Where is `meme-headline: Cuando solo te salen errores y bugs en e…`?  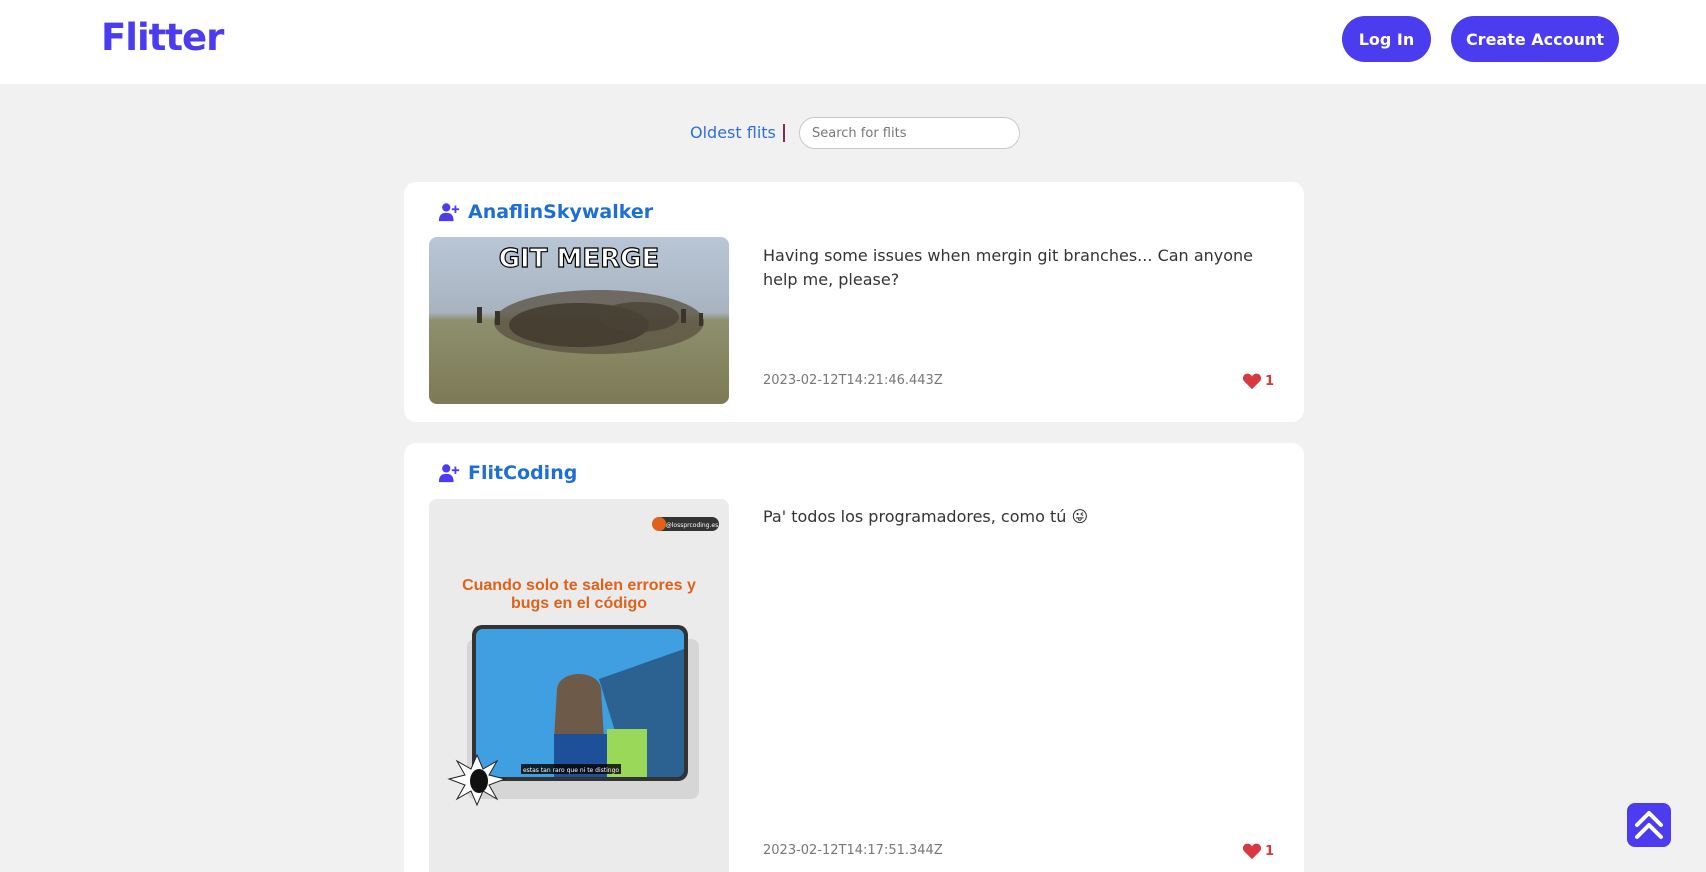
meme-headline: Cuando solo te salen errores y bugs en e… is located at coordinates (579, 594).